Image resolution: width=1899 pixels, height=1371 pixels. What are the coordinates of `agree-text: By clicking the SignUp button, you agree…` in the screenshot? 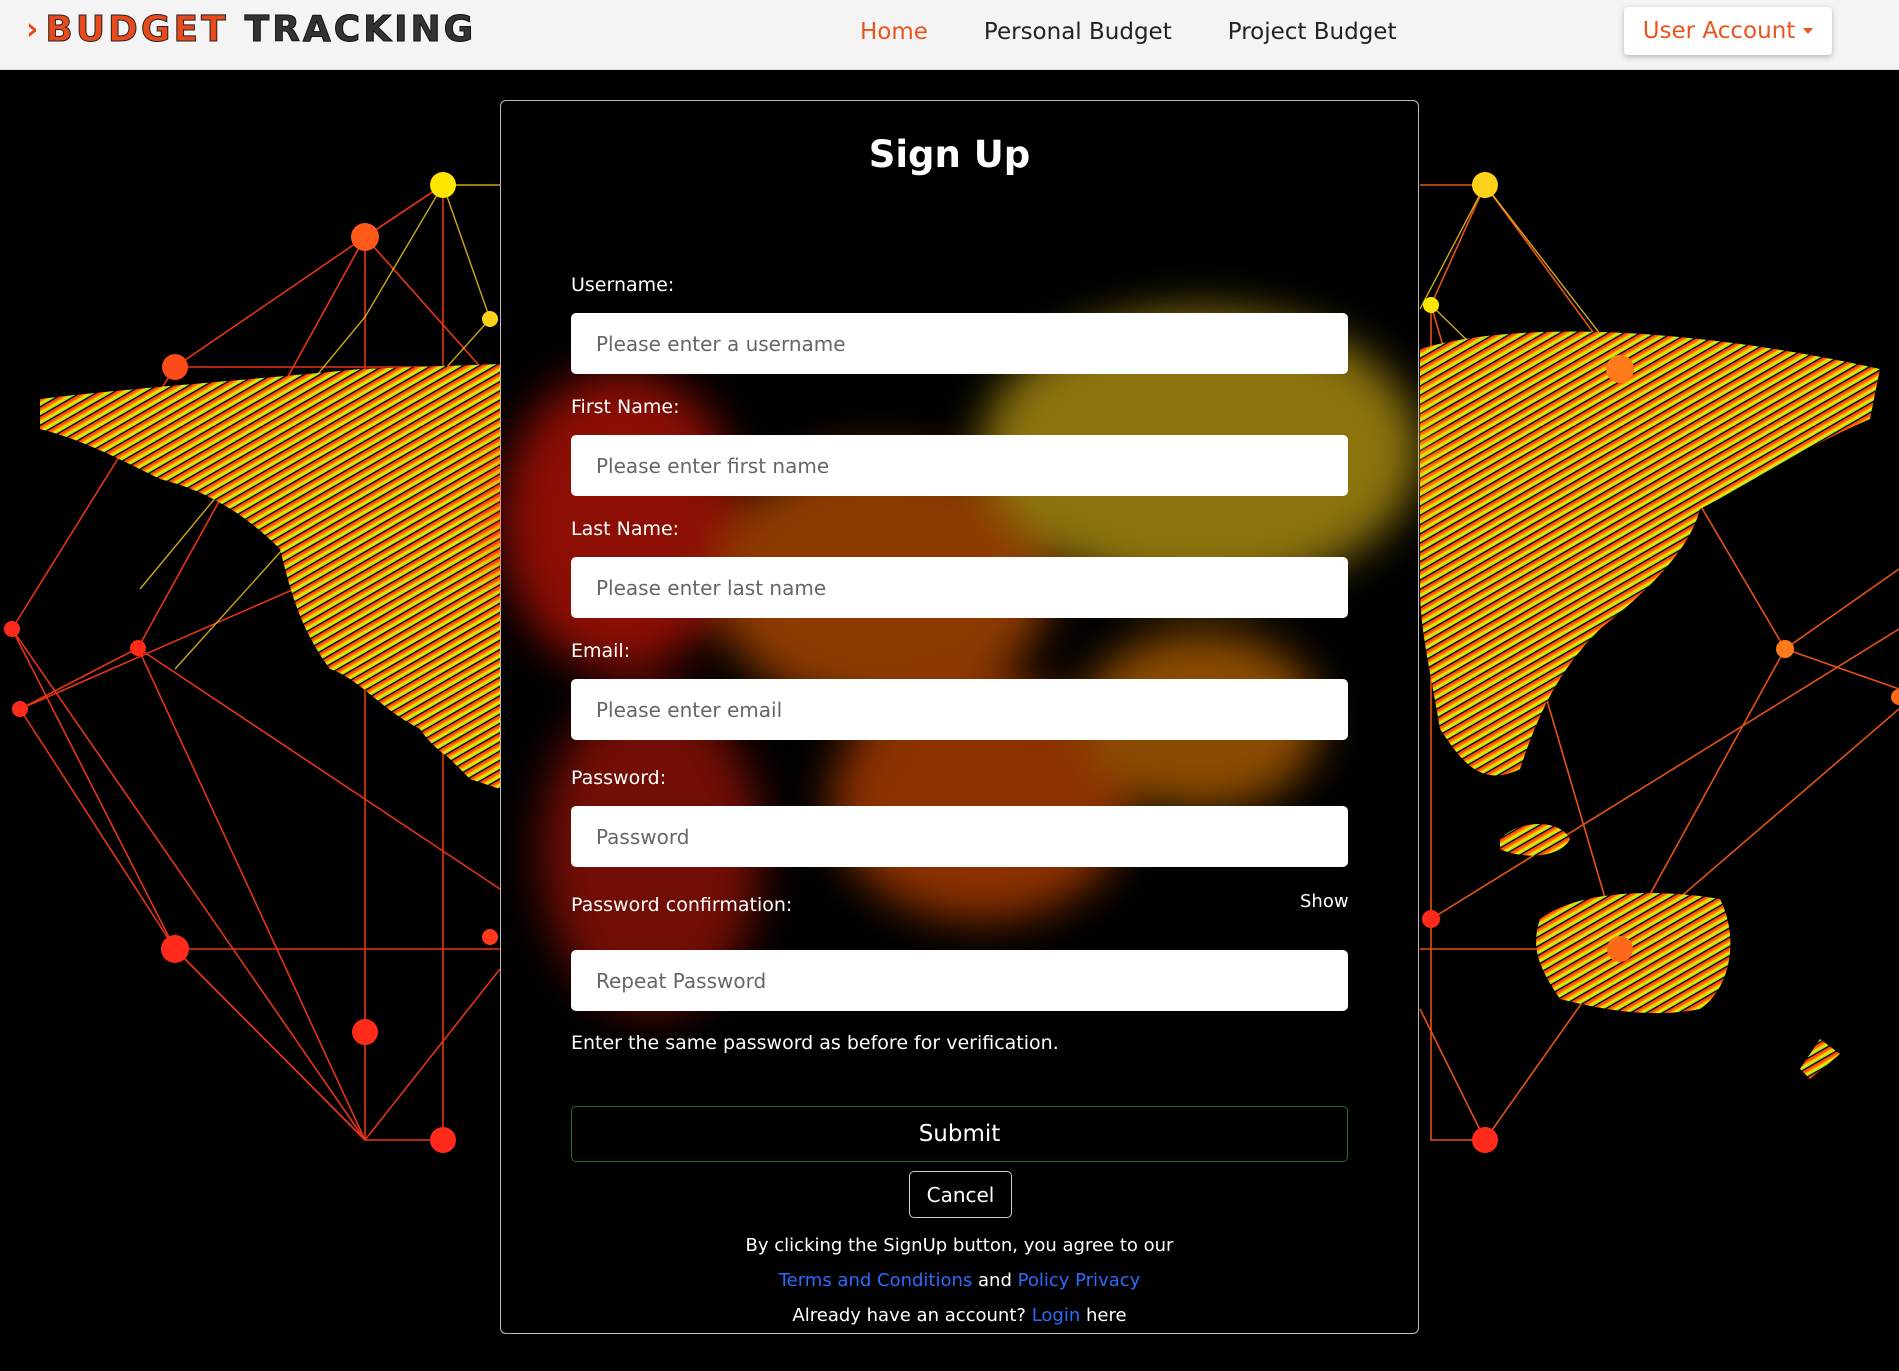 It's located at (959, 1245).